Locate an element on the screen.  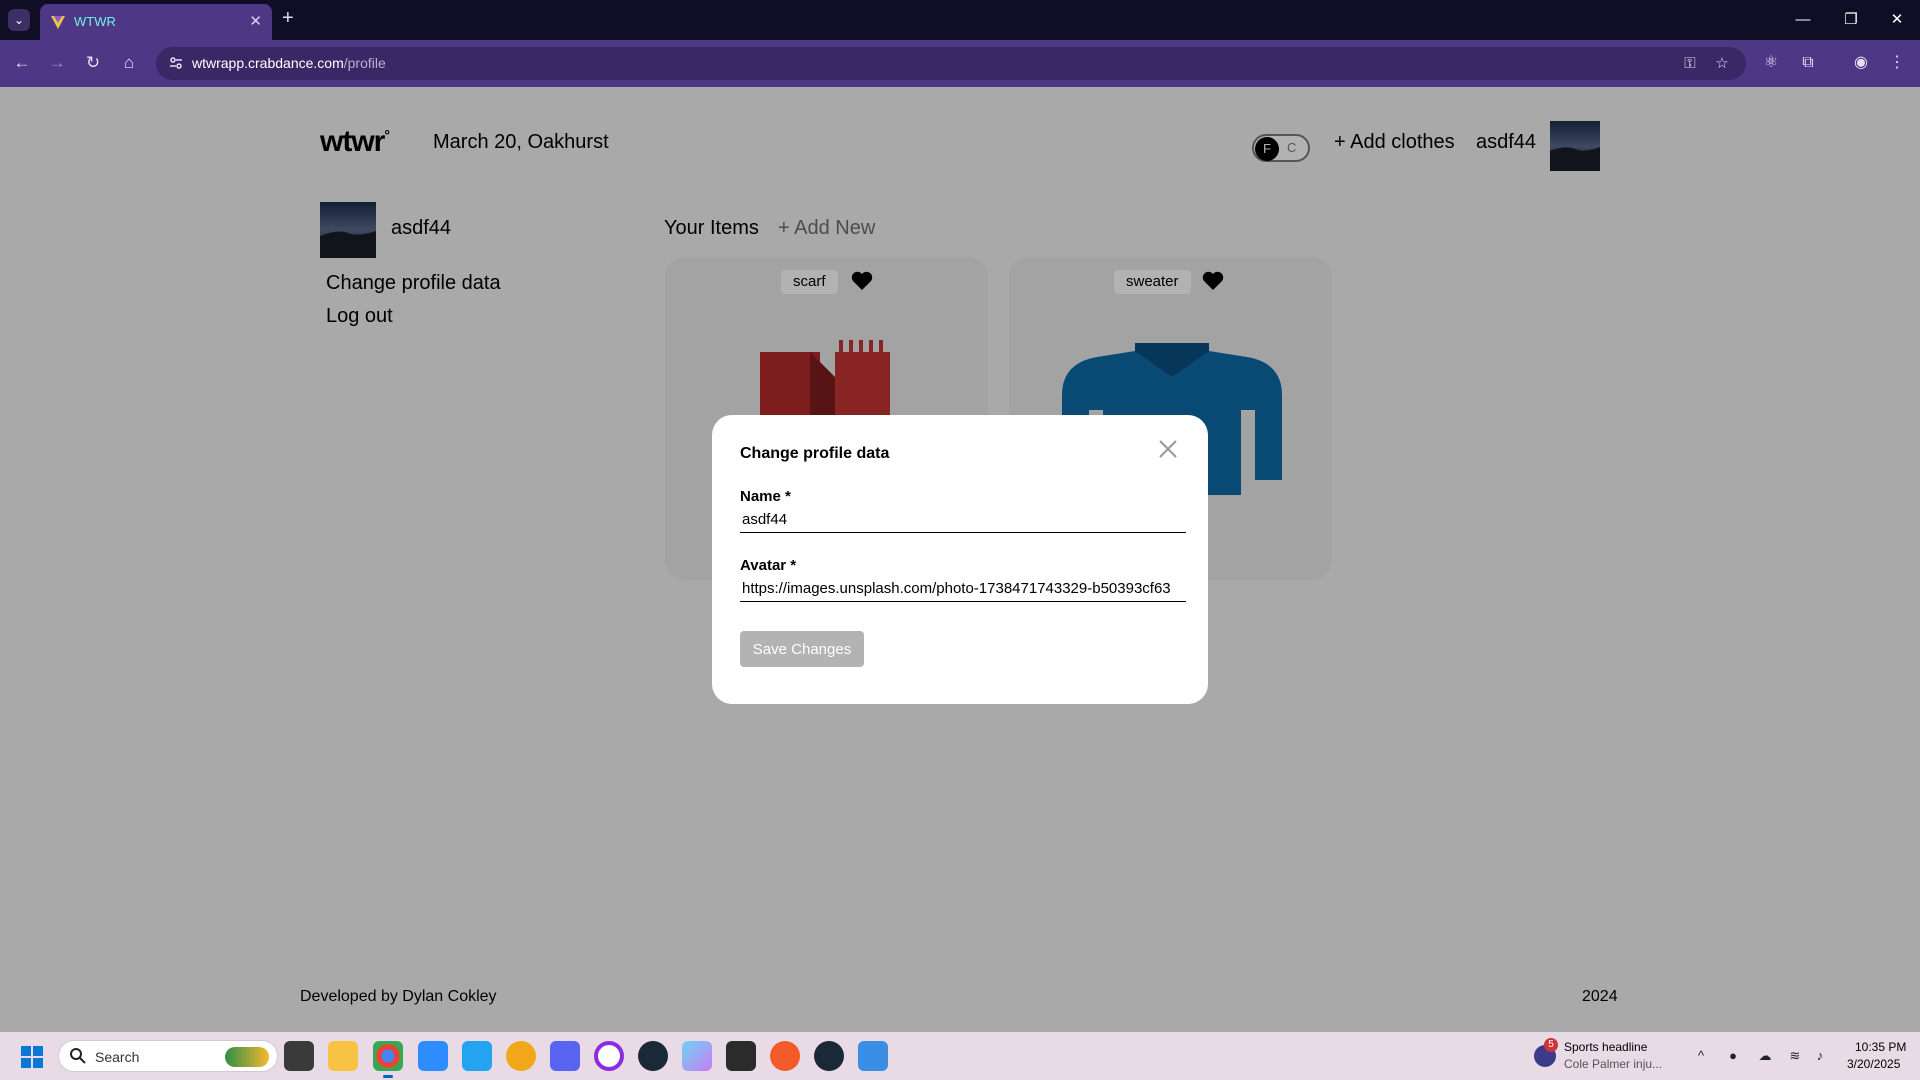
wtwr-favicon-icon is located at coordinates (58, 22).